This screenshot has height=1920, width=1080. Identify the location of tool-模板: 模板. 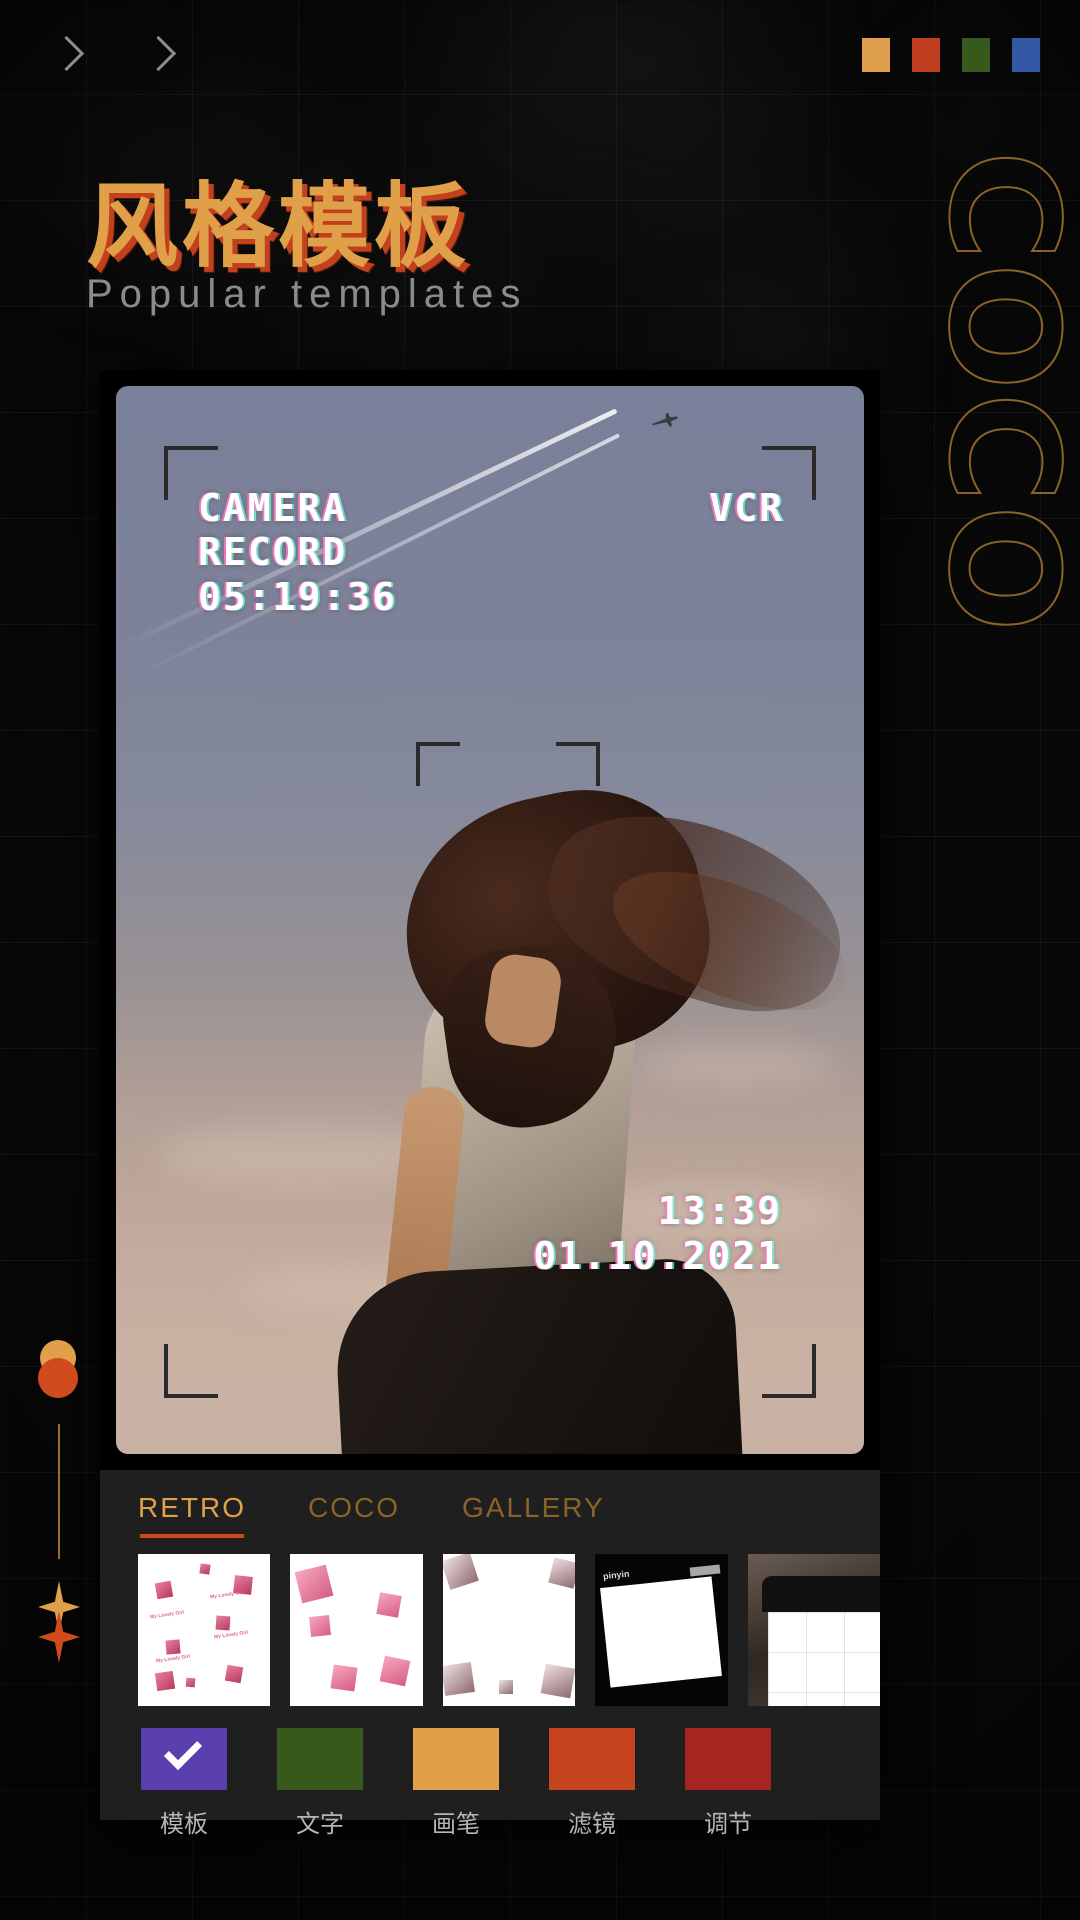
(184, 1783).